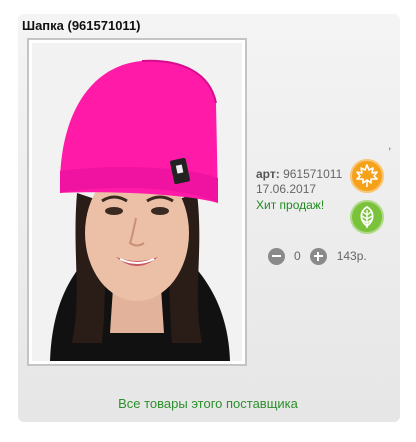 This screenshot has height=442, width=416. I want to click on maple-leaf-icon-glyph, so click(367, 175).